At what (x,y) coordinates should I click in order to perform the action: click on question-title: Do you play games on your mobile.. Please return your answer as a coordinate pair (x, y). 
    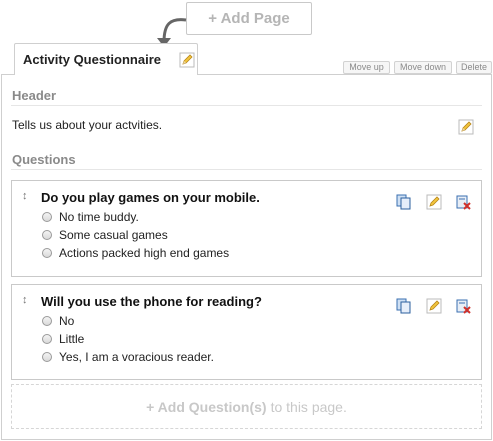
    Looking at the image, I should click on (150, 197).